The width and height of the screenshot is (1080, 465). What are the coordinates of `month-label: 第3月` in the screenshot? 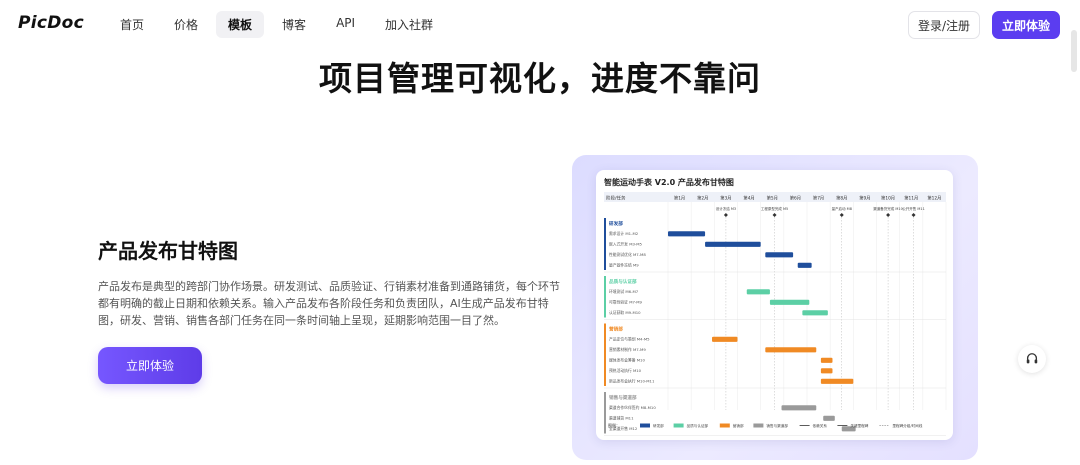 It's located at (725, 198).